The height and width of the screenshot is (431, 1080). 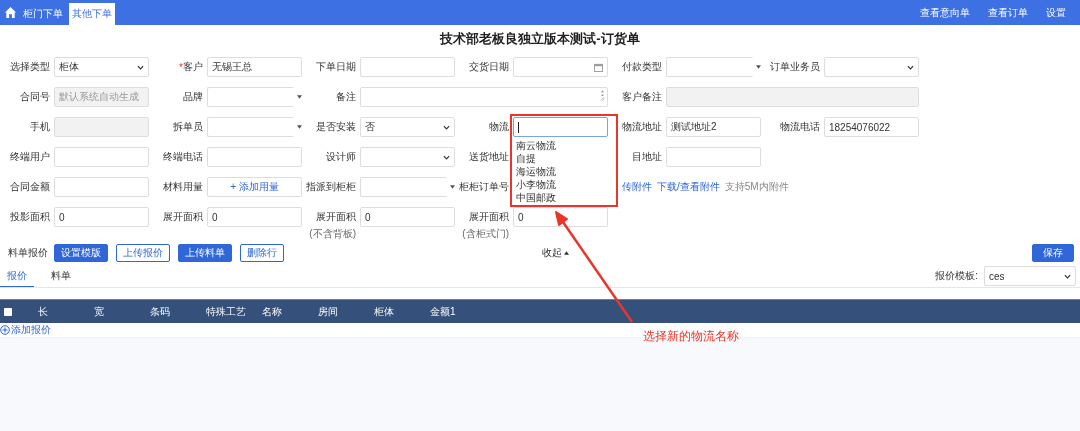 I want to click on tab: 料单, so click(x=61, y=278).